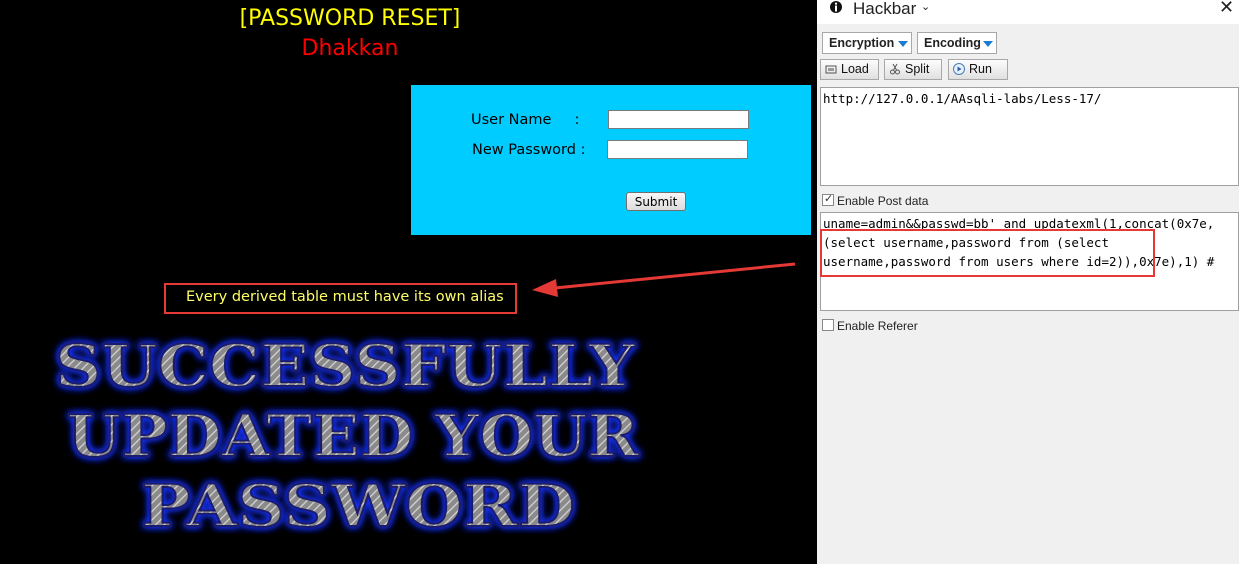 The image size is (1239, 564). What do you see at coordinates (925, 6) in the screenshot?
I see `chevron-down-icon: ⌄` at bounding box center [925, 6].